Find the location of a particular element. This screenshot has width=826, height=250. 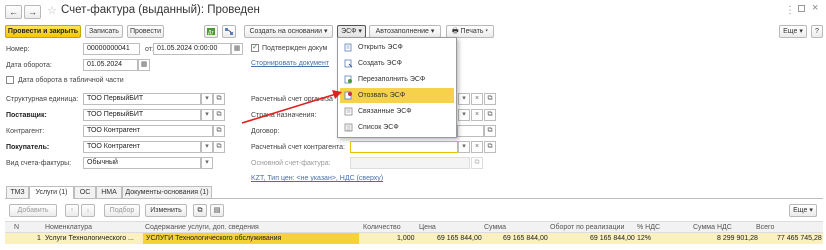

unit-open-icon: ⧉ is located at coordinates (219, 99).